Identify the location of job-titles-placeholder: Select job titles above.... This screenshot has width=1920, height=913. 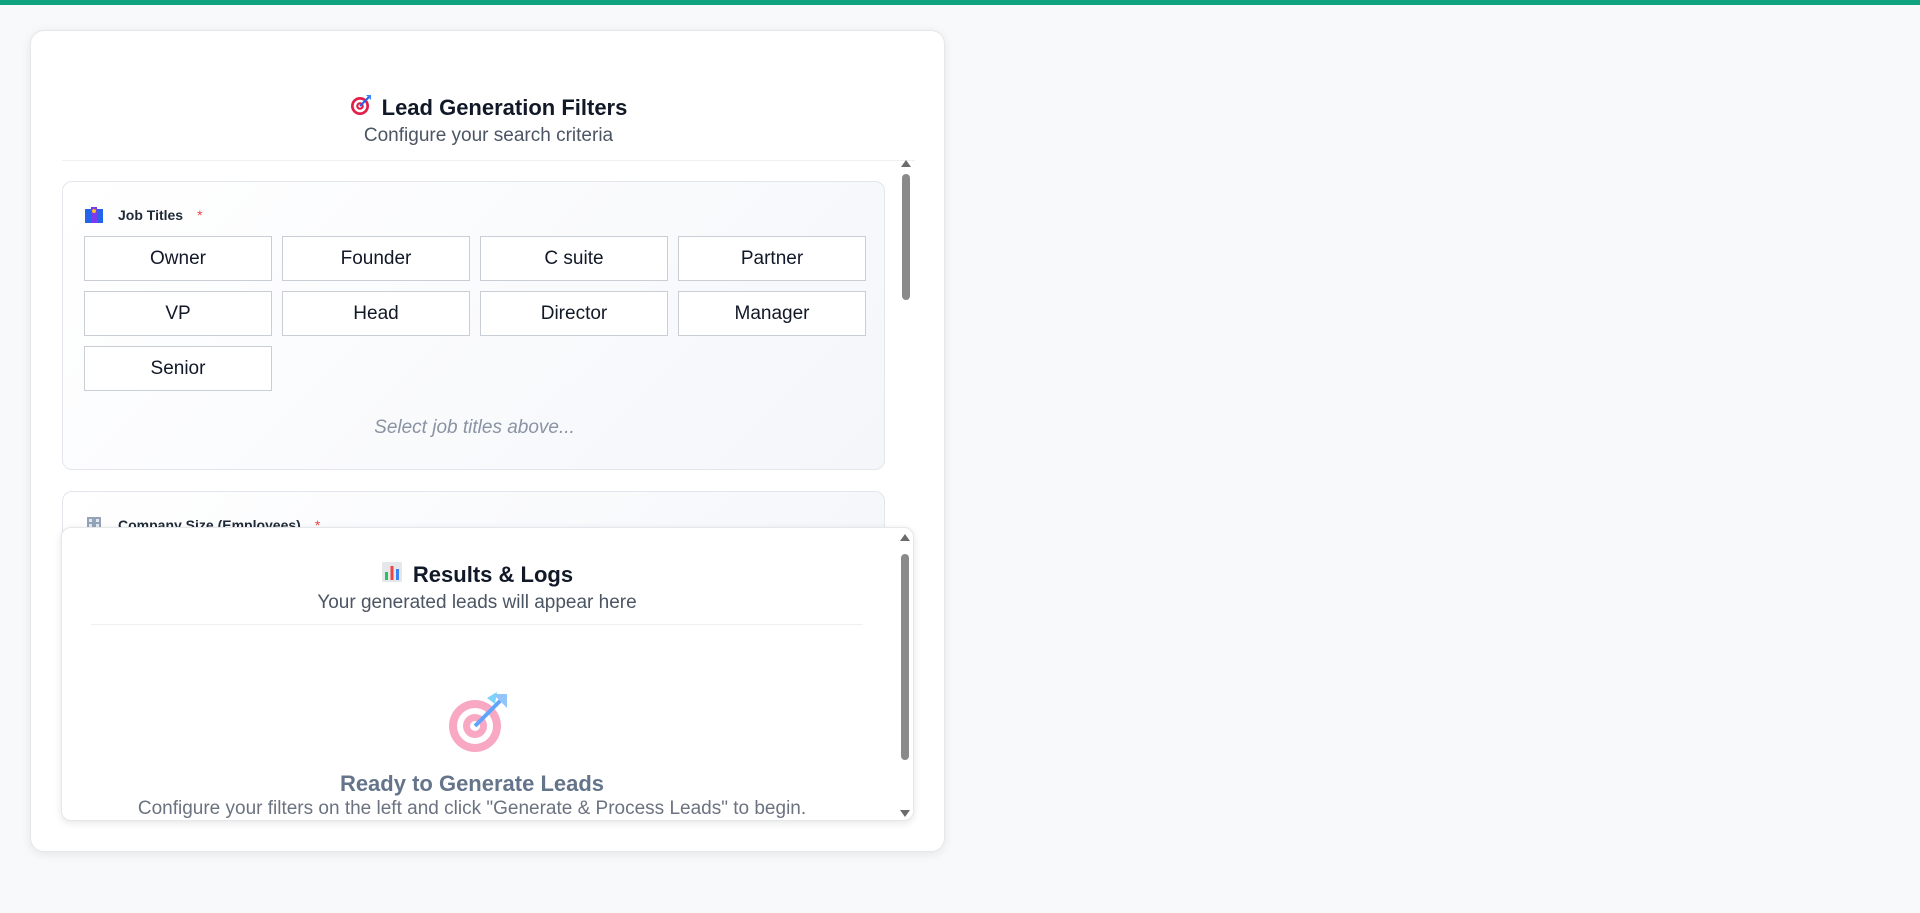
(474, 427).